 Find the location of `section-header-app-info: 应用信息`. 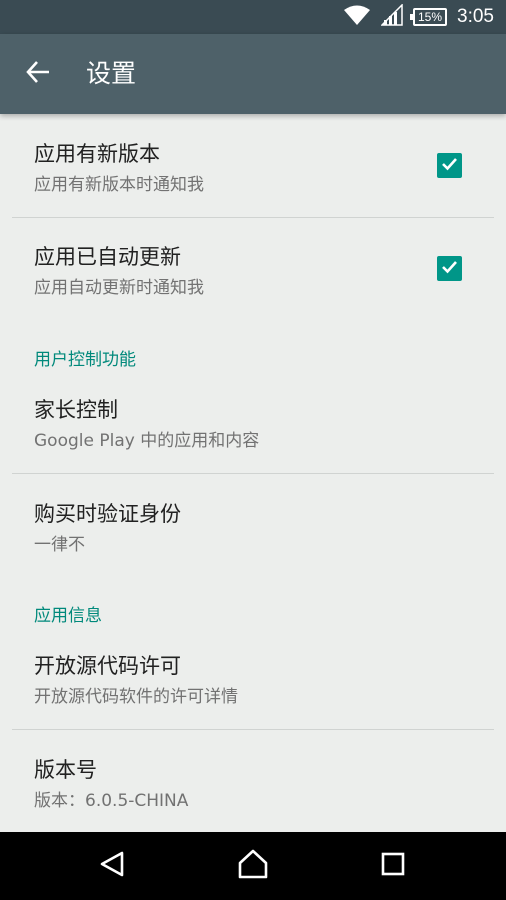

section-header-app-info: 应用信息 is located at coordinates (68, 616).